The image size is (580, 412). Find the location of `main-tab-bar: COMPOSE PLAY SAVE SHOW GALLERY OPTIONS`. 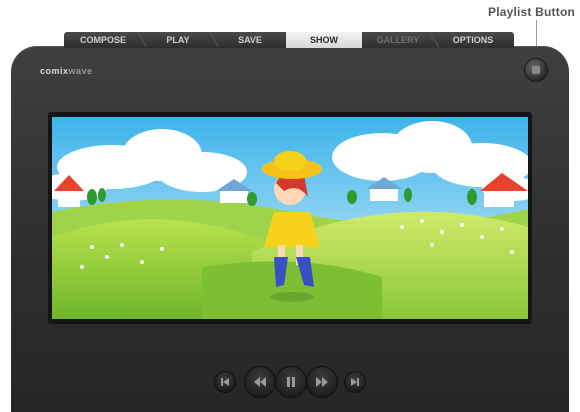

main-tab-bar: COMPOSE PLAY SAVE SHOW GALLERY OPTIONS is located at coordinates (289, 40).